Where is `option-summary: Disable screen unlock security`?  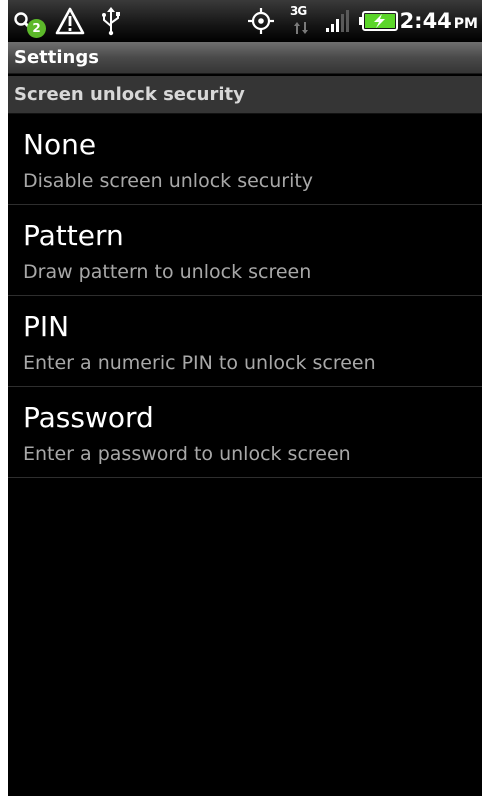
option-summary: Disable screen unlock security is located at coordinates (168, 181).